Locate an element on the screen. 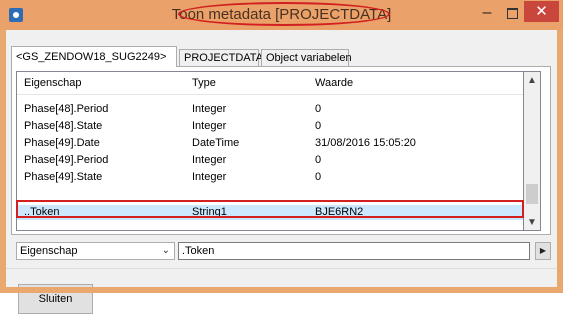 The image size is (563, 314). divider is located at coordinates (281, 268).